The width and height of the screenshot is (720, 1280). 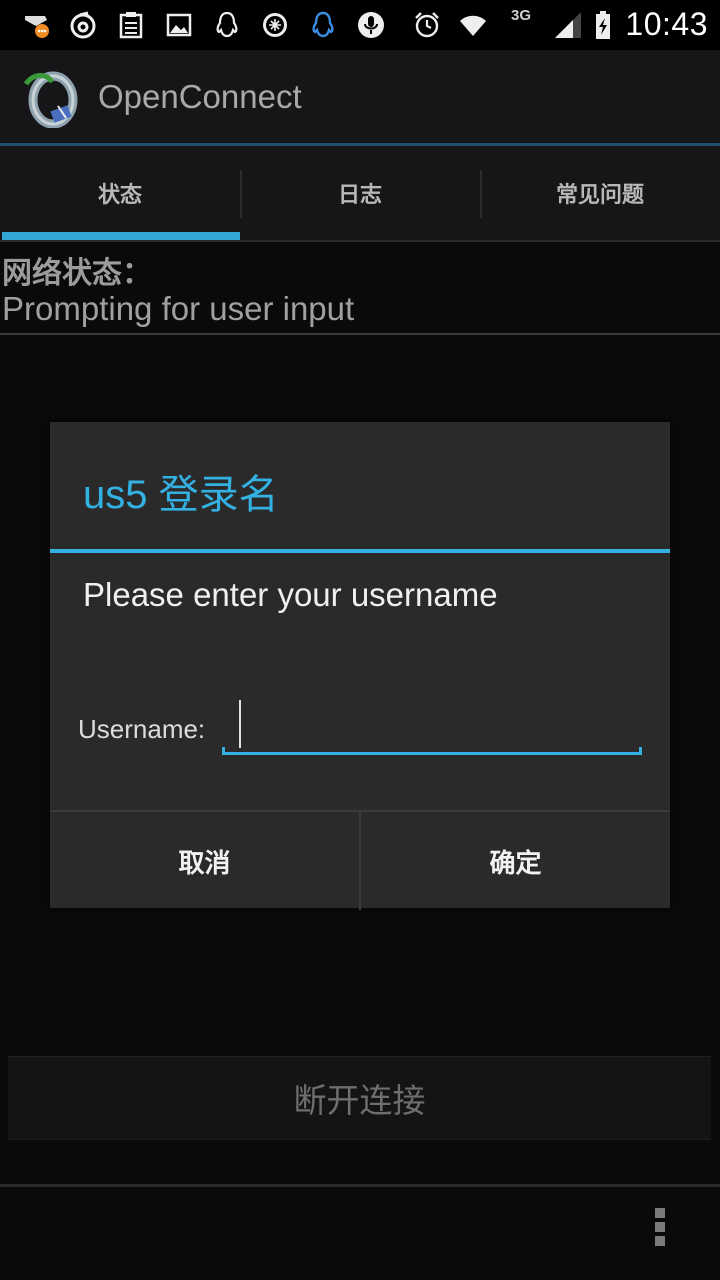 What do you see at coordinates (142, 729) in the screenshot?
I see `username-label: Username:` at bounding box center [142, 729].